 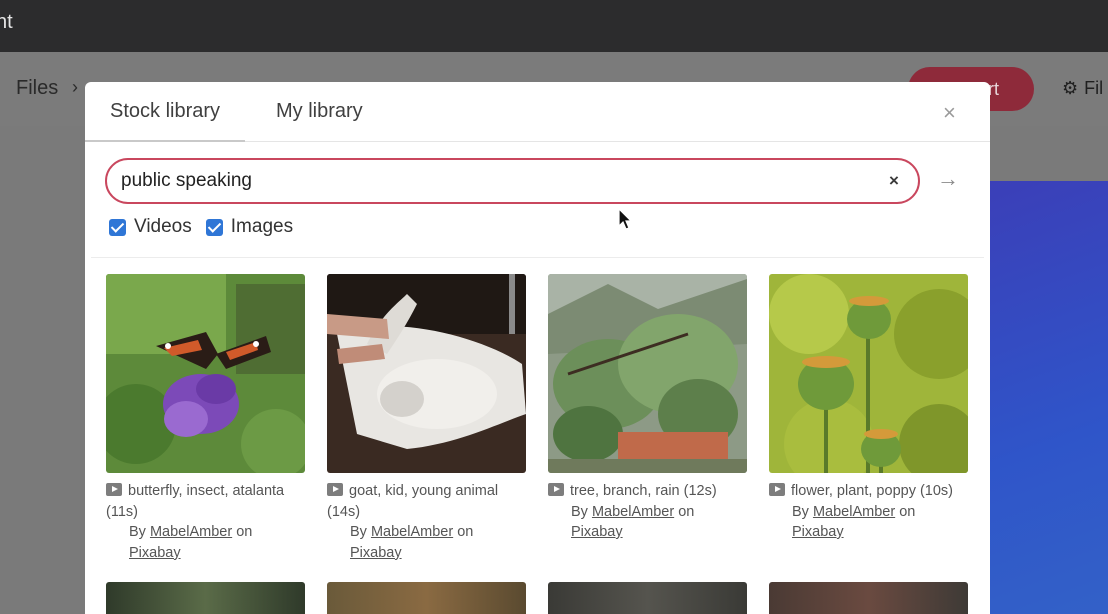 What do you see at coordinates (413, 501) in the screenshot?
I see `result-caption: goat, kid, young animal (14s)` at bounding box center [413, 501].